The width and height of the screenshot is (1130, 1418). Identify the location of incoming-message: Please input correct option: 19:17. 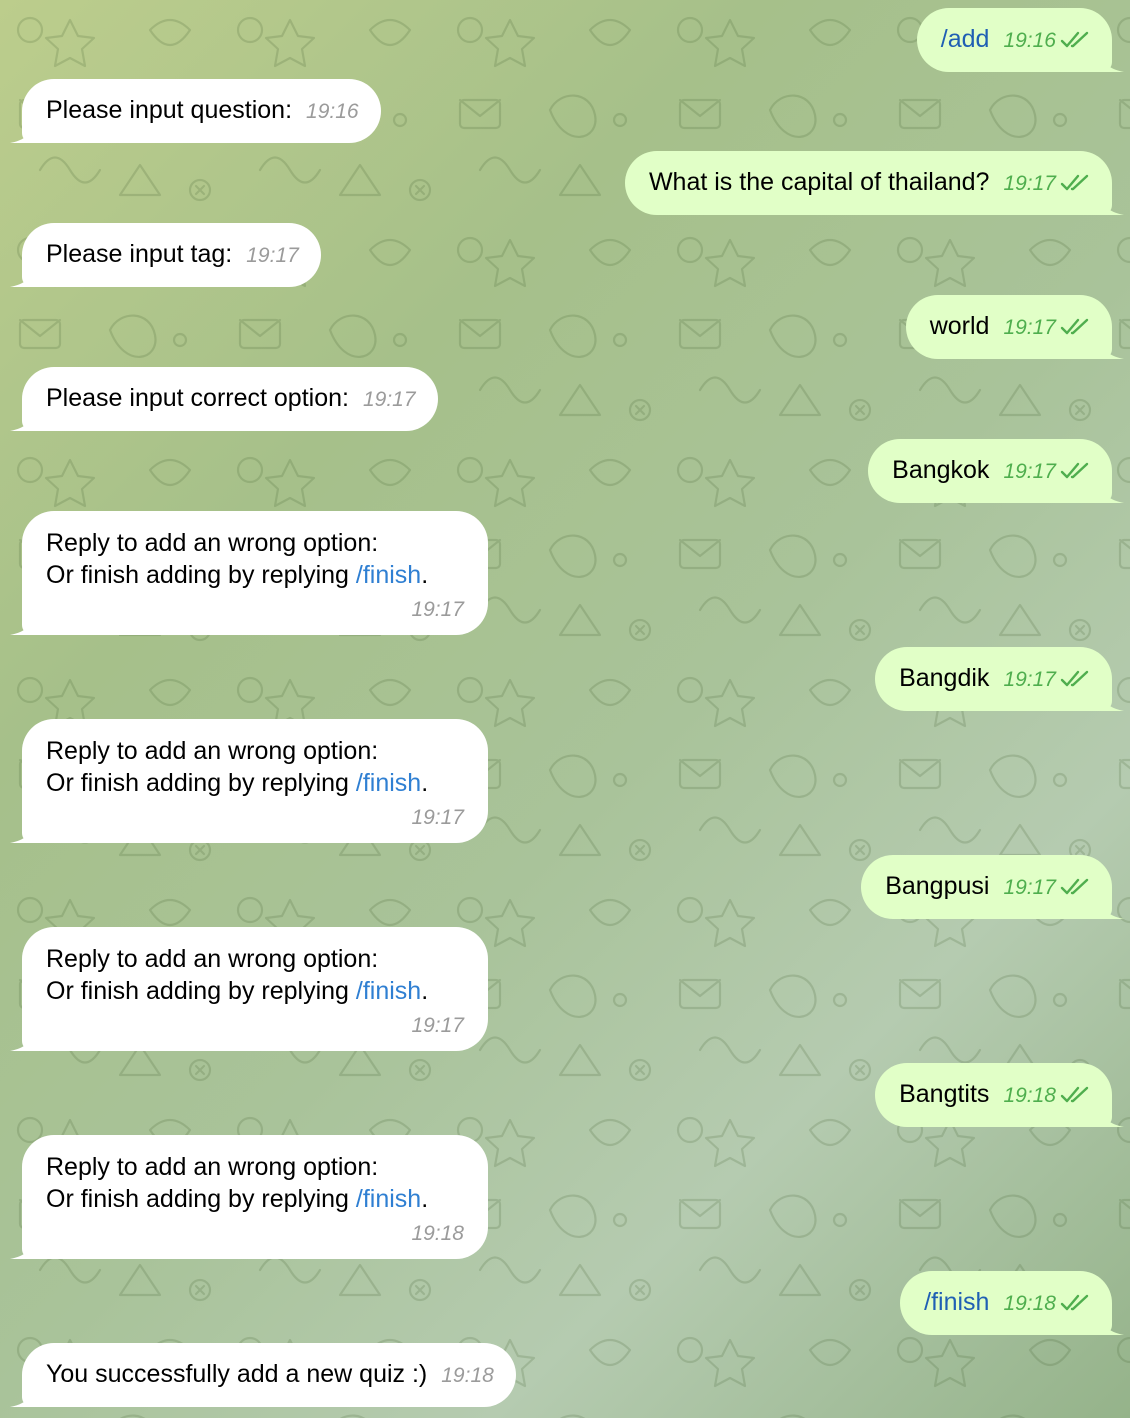
(224, 399).